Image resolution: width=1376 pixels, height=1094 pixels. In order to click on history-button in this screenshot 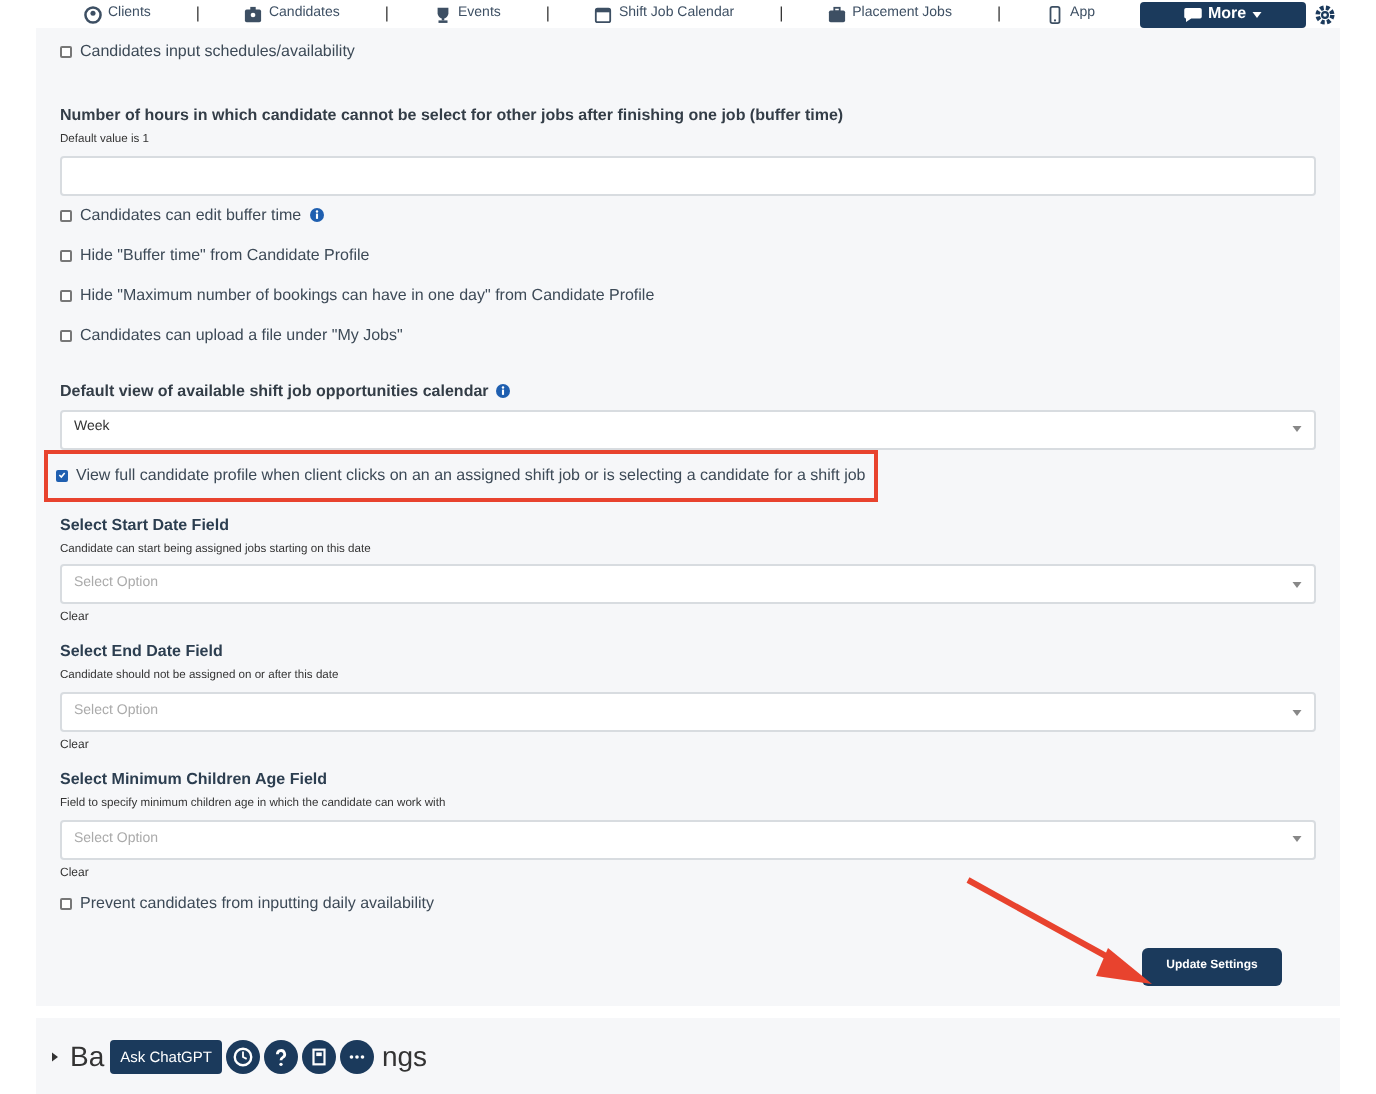, I will do `click(242, 1057)`.